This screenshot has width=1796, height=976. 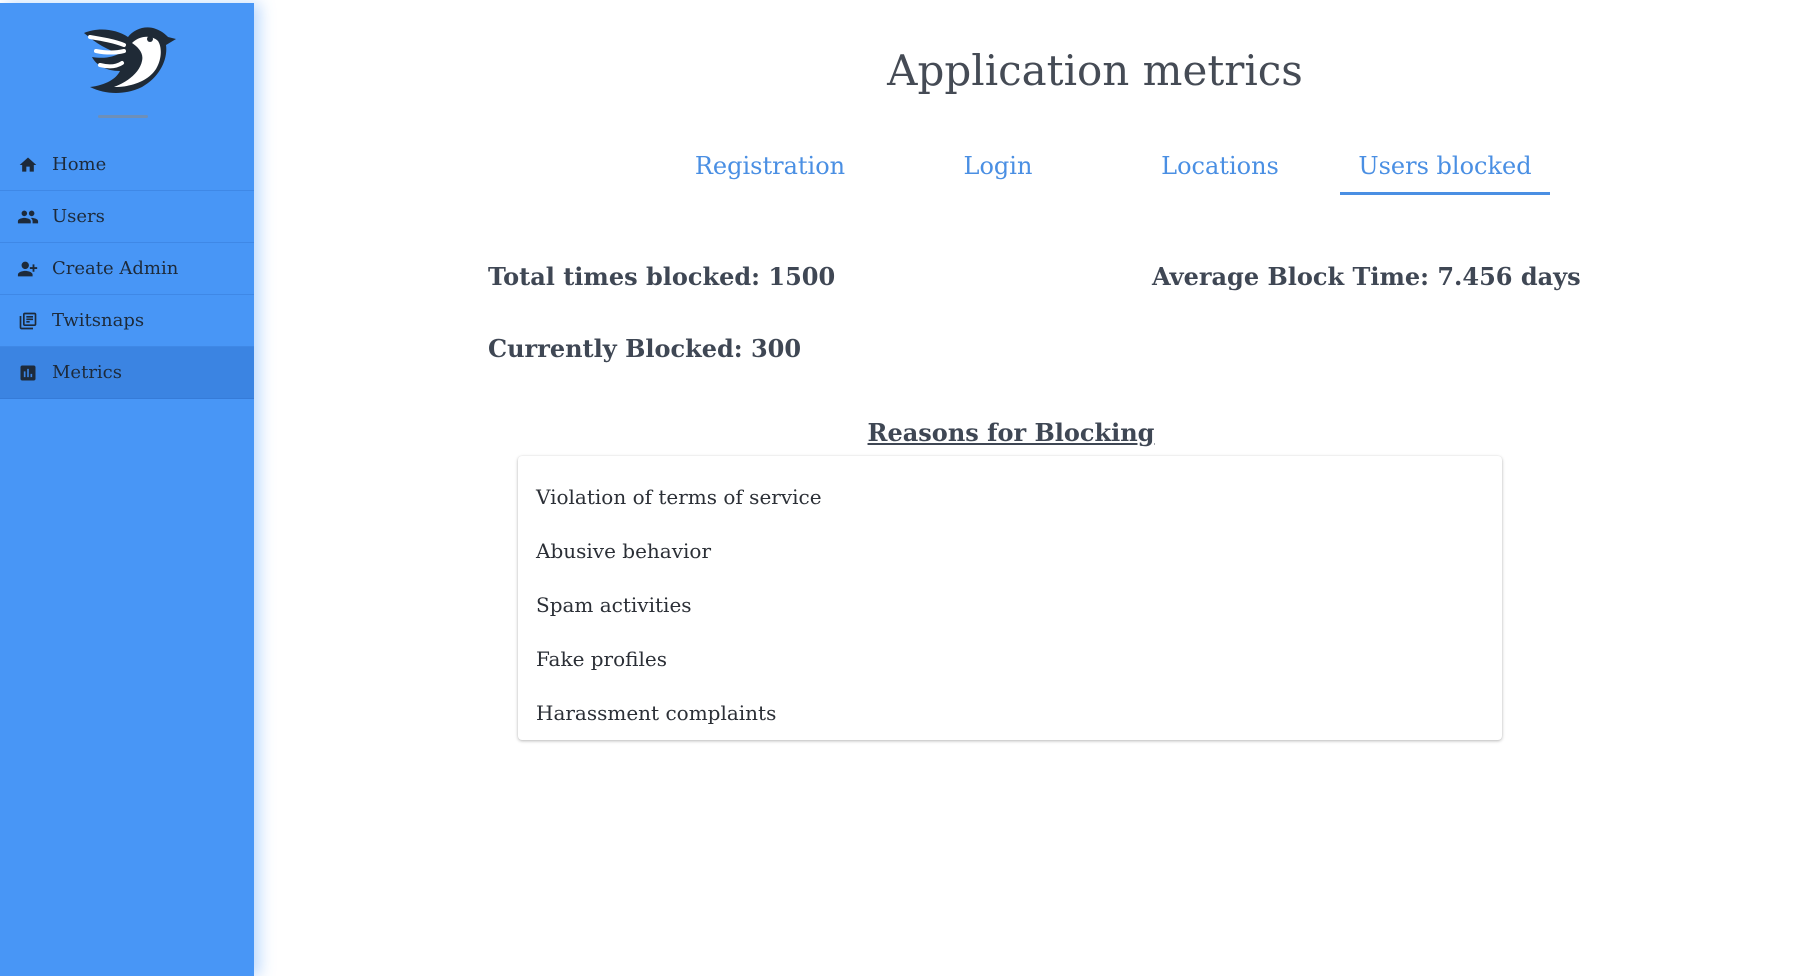 I want to click on sidebar-item-label: Home, so click(x=79, y=164).